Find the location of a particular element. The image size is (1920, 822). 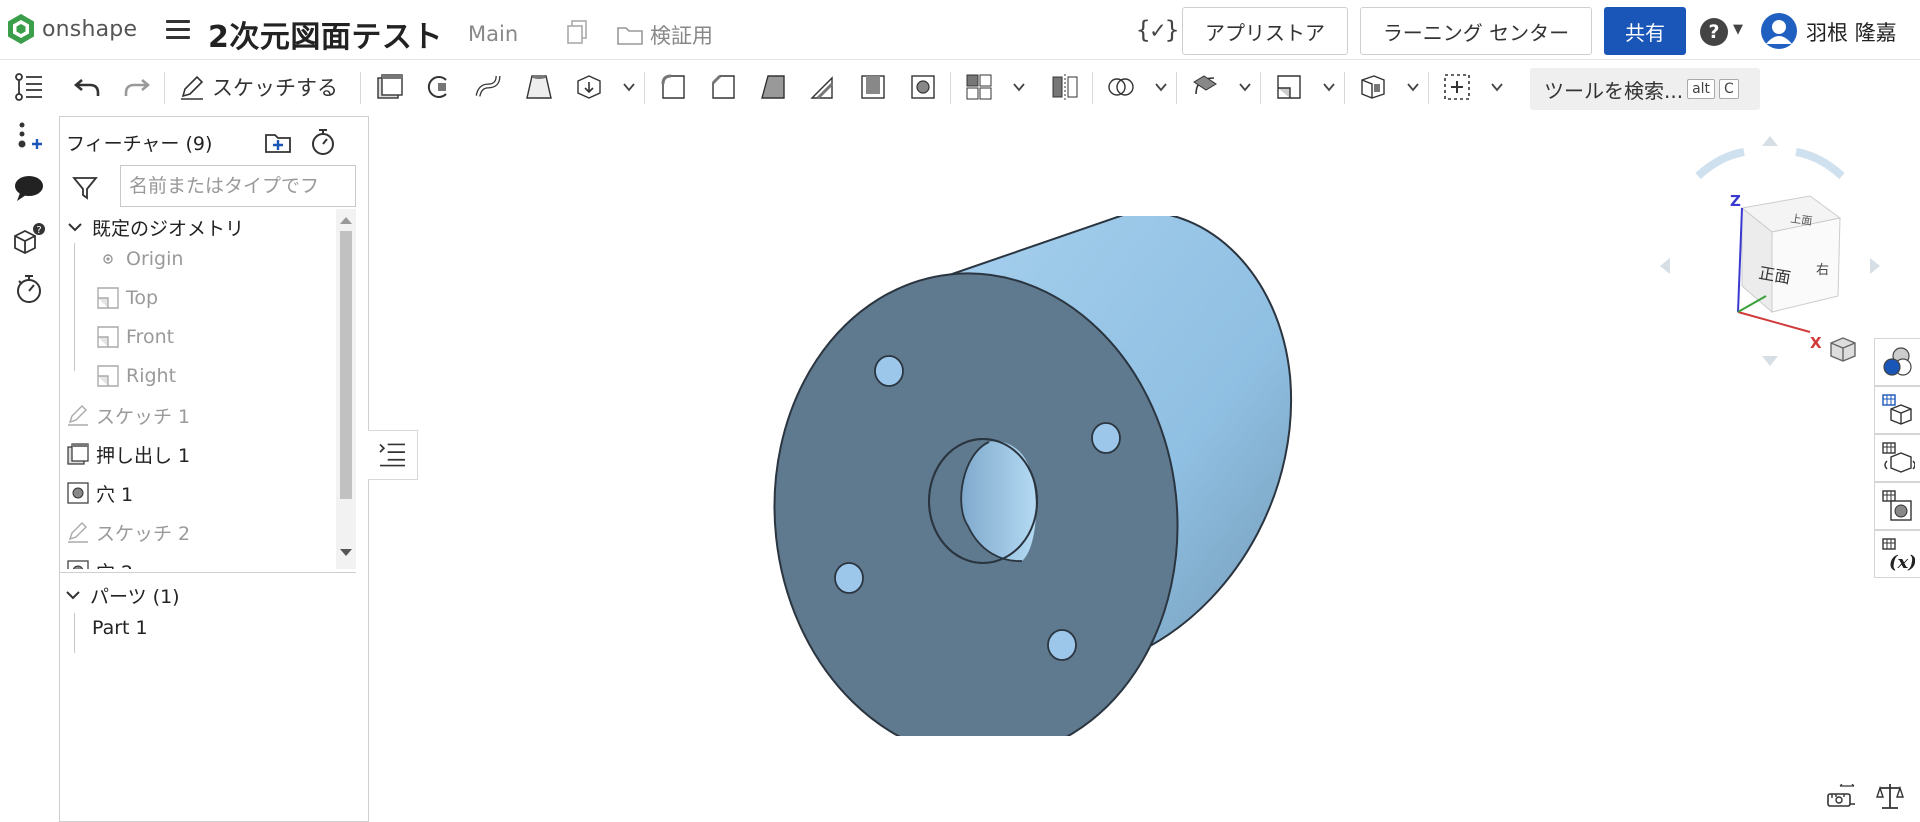

custom-table-panel-button is located at coordinates (1897, 458).